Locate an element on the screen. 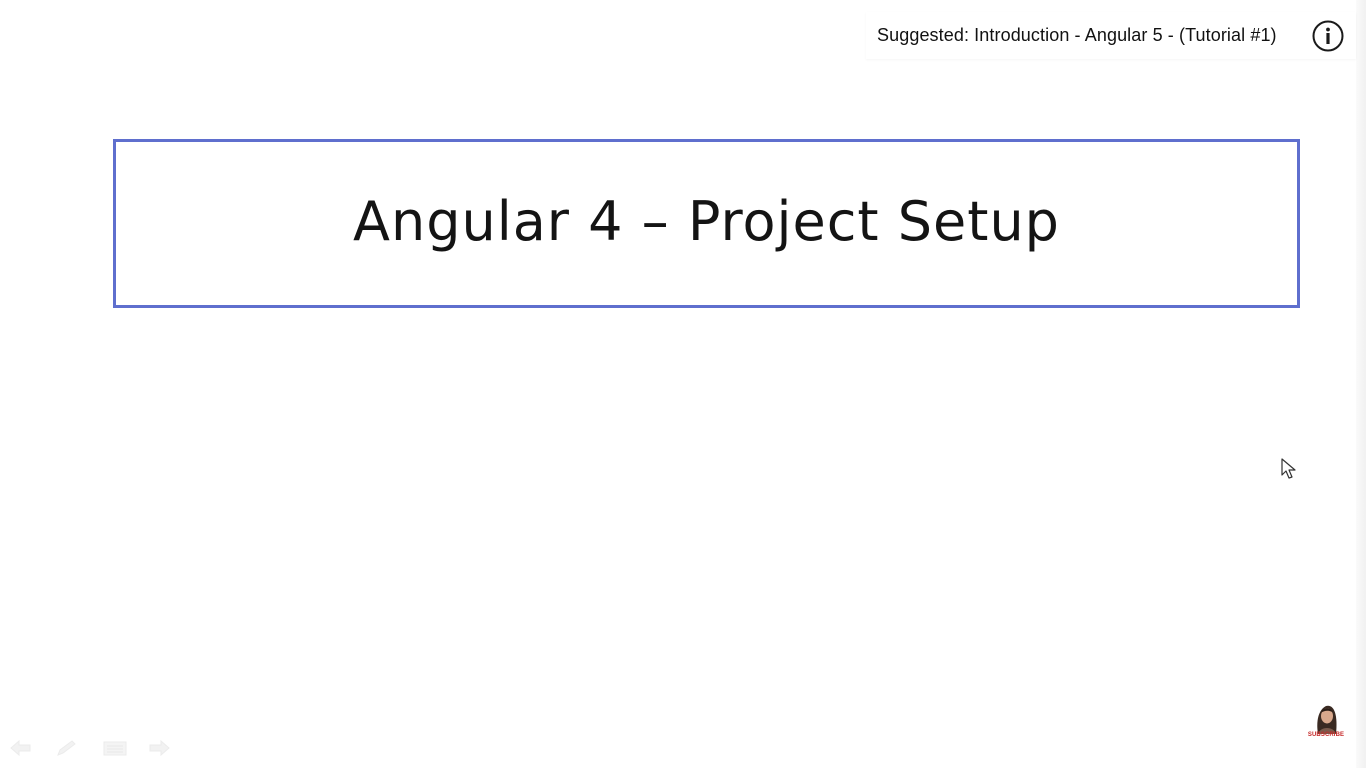 Image resolution: width=1366 pixels, height=768 pixels. info-button is located at coordinates (1328, 36).